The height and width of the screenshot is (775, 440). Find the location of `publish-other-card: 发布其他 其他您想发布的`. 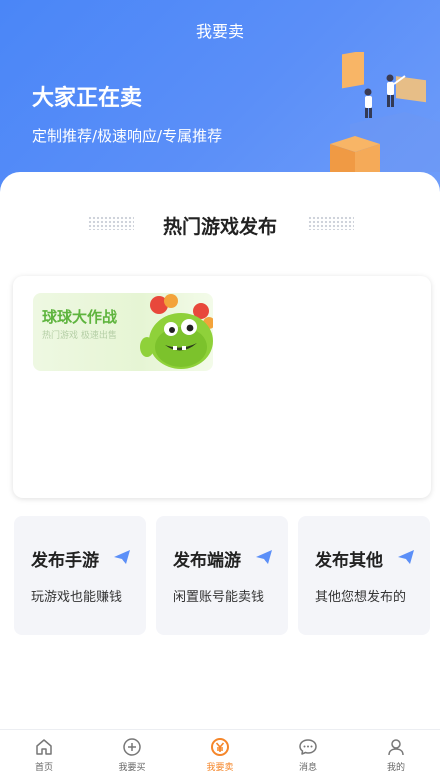

publish-other-card: 发布其他 其他您想发布的 is located at coordinates (364, 575).